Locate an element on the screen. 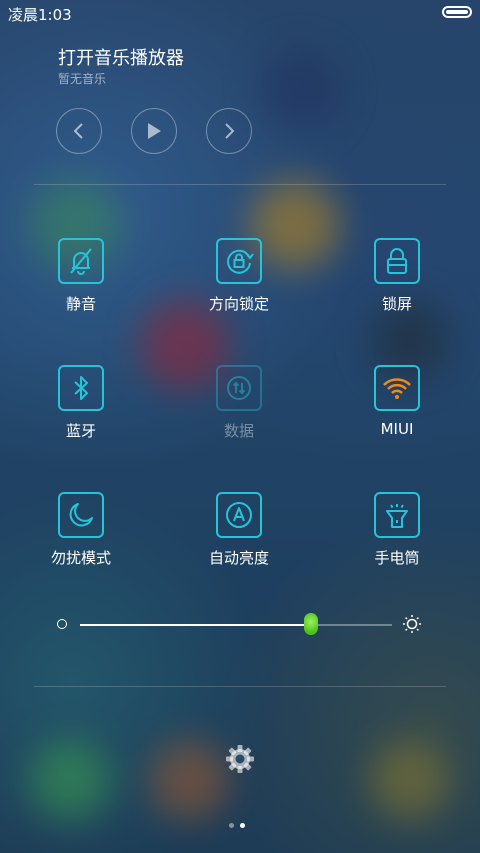 This screenshot has height=853, width=480. toggle-bluetooth: 蓝牙 is located at coordinates (81, 403).